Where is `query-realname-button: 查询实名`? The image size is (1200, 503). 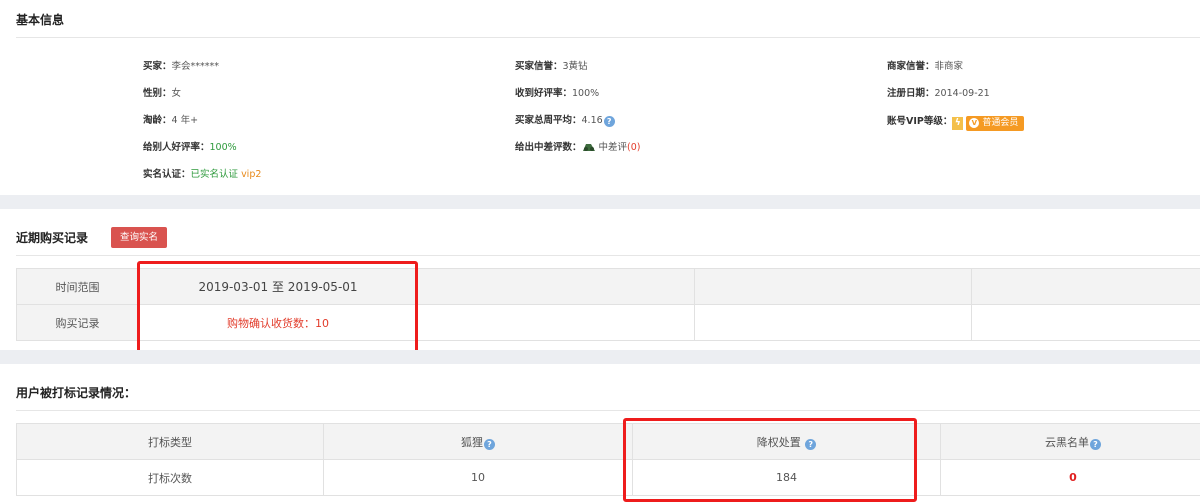 query-realname-button: 查询实名 is located at coordinates (139, 237).